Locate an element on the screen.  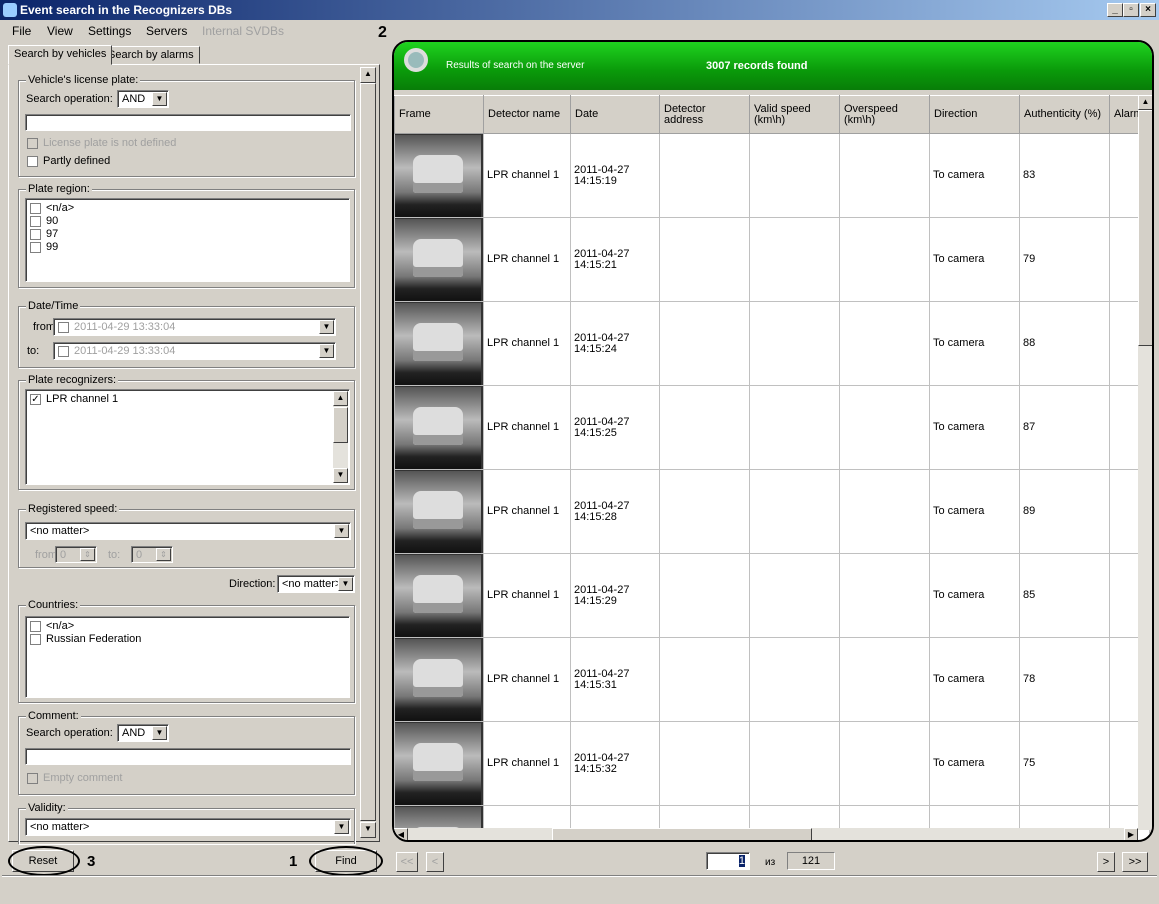
menu-servers: Servers is located at coordinates (166, 31).